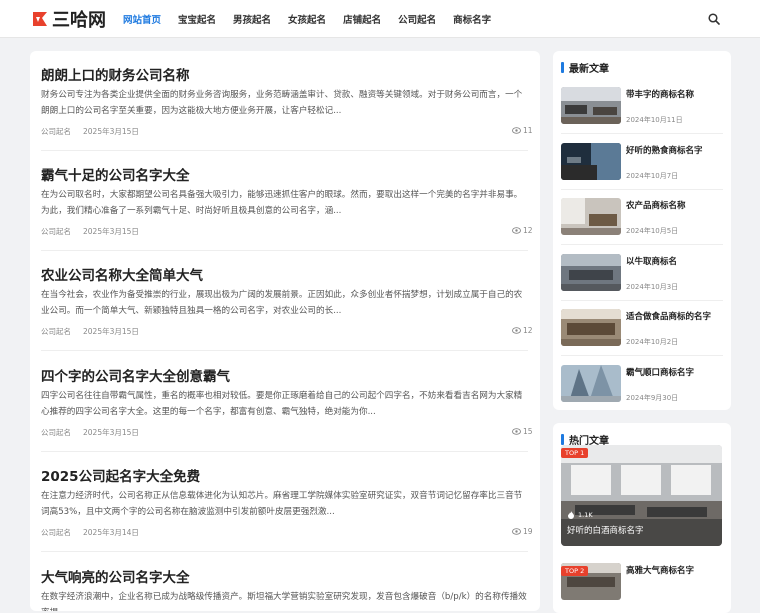 The height and width of the screenshot is (613, 760). I want to click on nav-item-home: 网站首页, so click(142, 19).